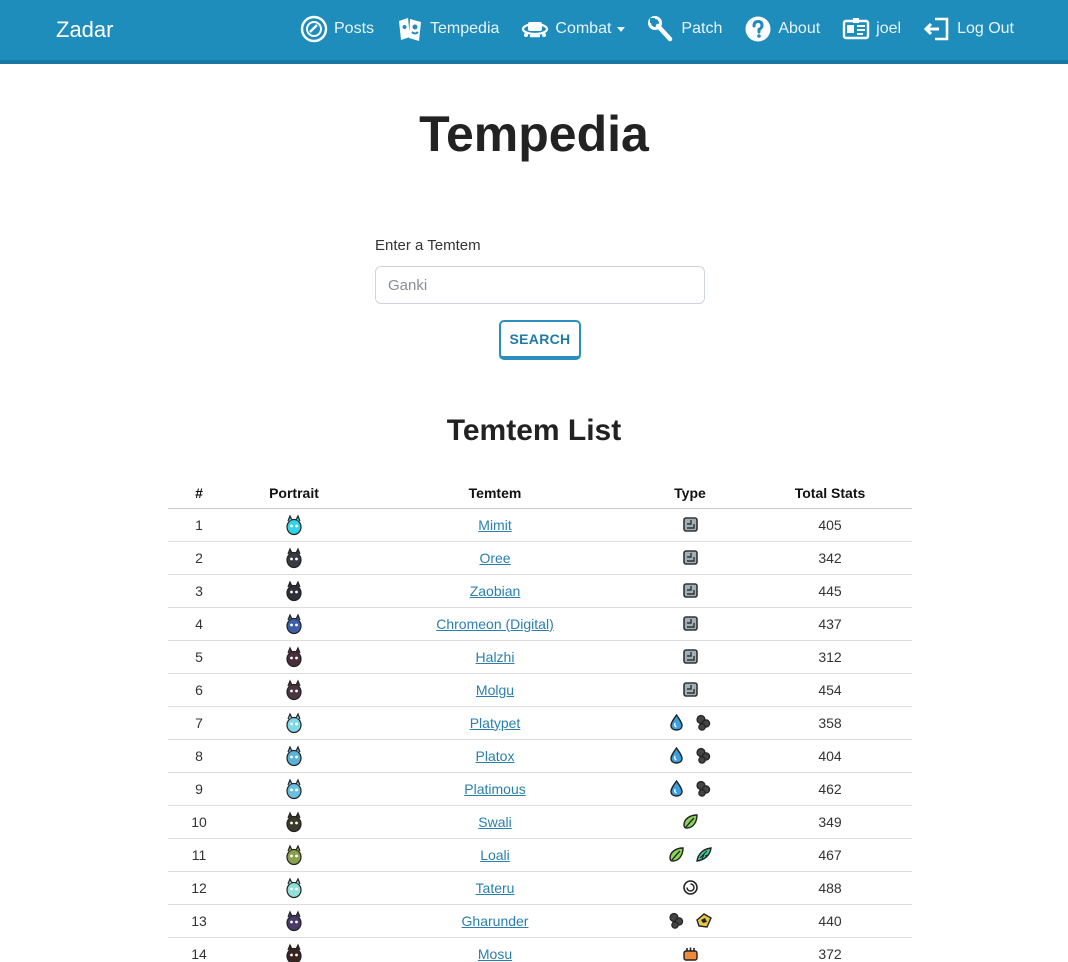 This screenshot has height=962, width=1068. Describe the element at coordinates (410, 29) in the screenshot. I see `tempedia-icon` at that location.